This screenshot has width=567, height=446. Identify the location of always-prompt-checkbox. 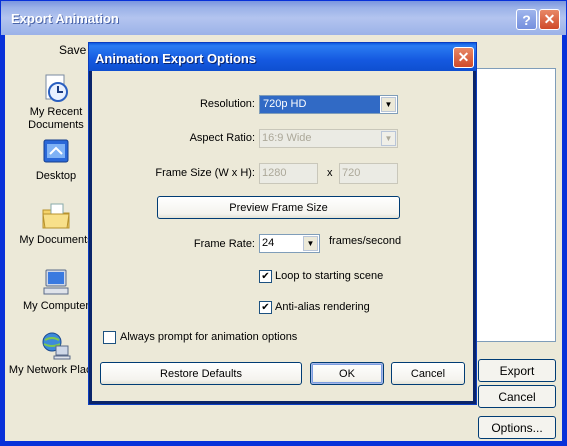
(109, 337).